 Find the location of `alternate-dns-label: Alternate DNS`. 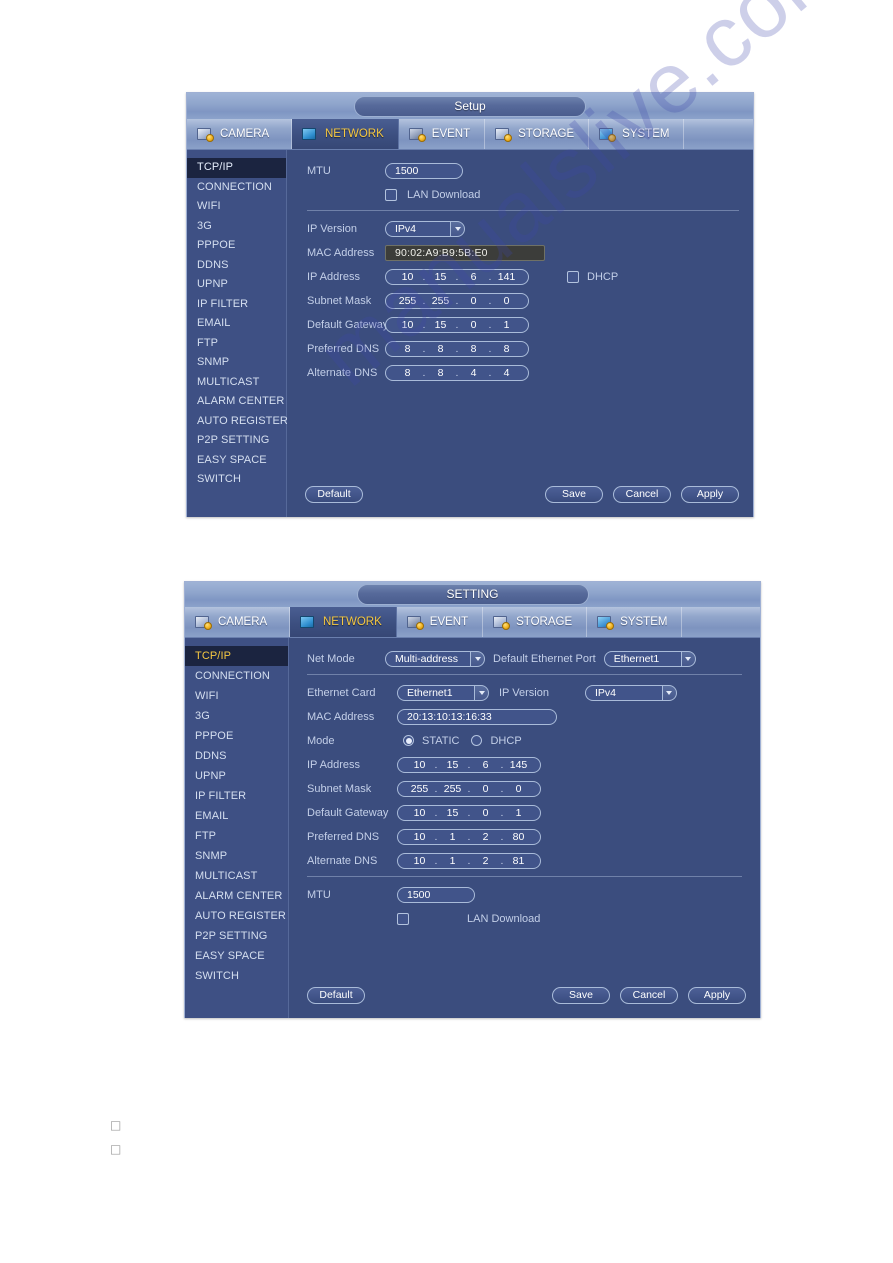

alternate-dns-label: Alternate DNS is located at coordinates (342, 860).